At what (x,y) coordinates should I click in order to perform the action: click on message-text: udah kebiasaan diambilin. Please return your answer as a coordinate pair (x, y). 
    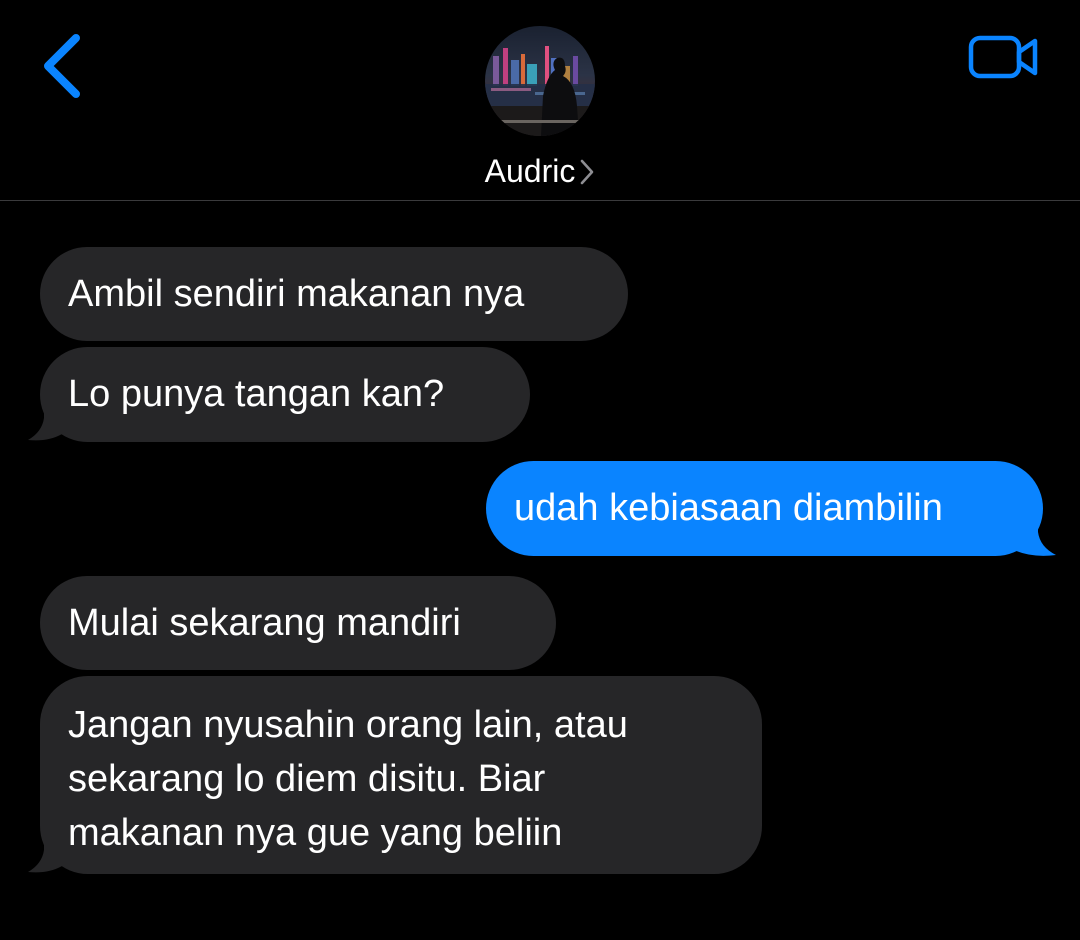
    Looking at the image, I should click on (728, 508).